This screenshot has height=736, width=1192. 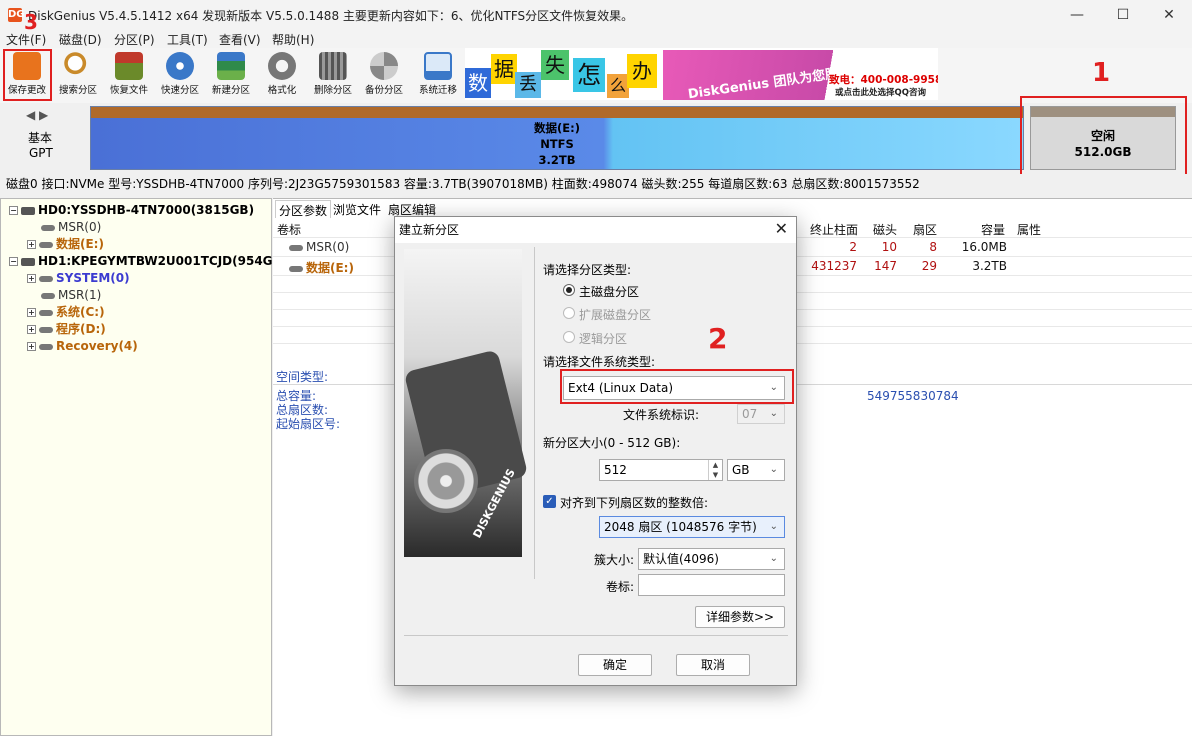 I want to click on row-capacity: 16.0MB, so click(x=984, y=247).